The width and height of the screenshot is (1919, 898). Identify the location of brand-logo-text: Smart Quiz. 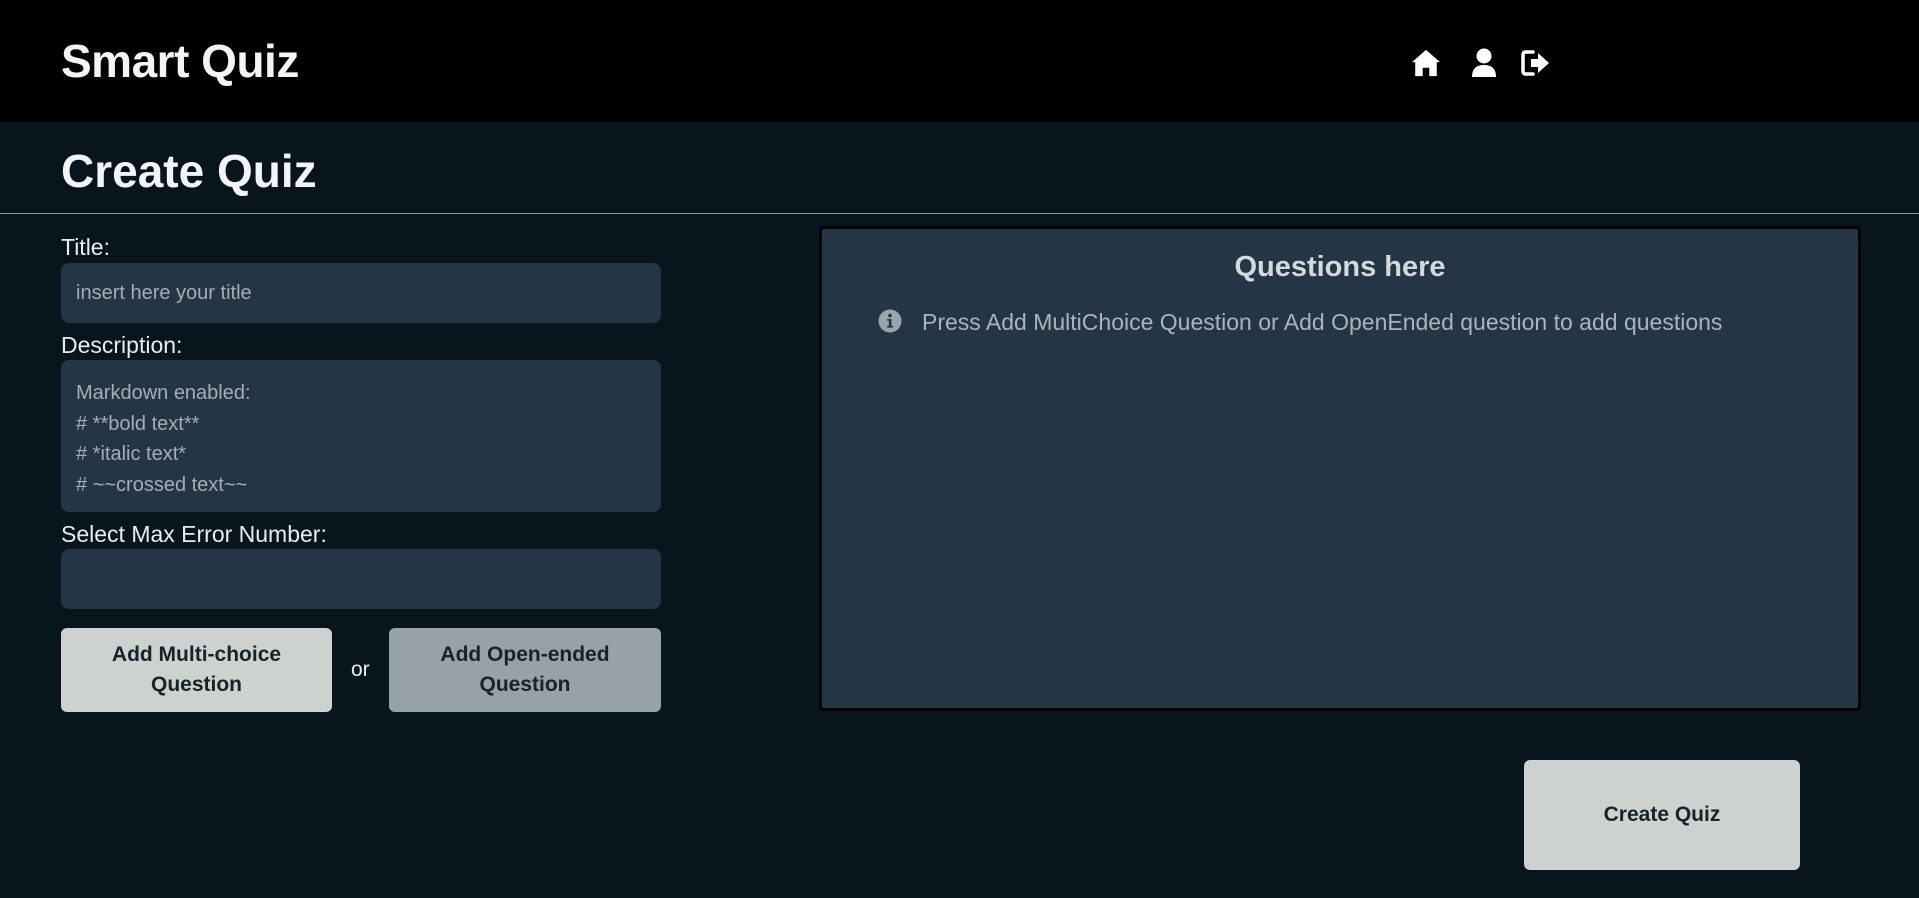
(180, 61).